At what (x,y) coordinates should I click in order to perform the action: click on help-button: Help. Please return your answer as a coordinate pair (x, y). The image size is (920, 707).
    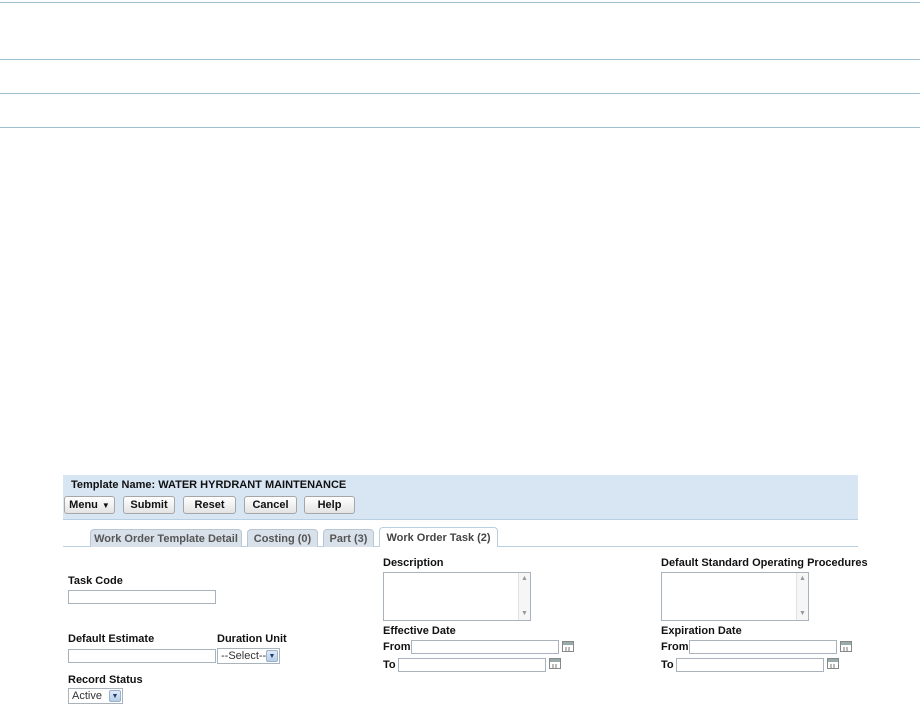
    Looking at the image, I should click on (329, 505).